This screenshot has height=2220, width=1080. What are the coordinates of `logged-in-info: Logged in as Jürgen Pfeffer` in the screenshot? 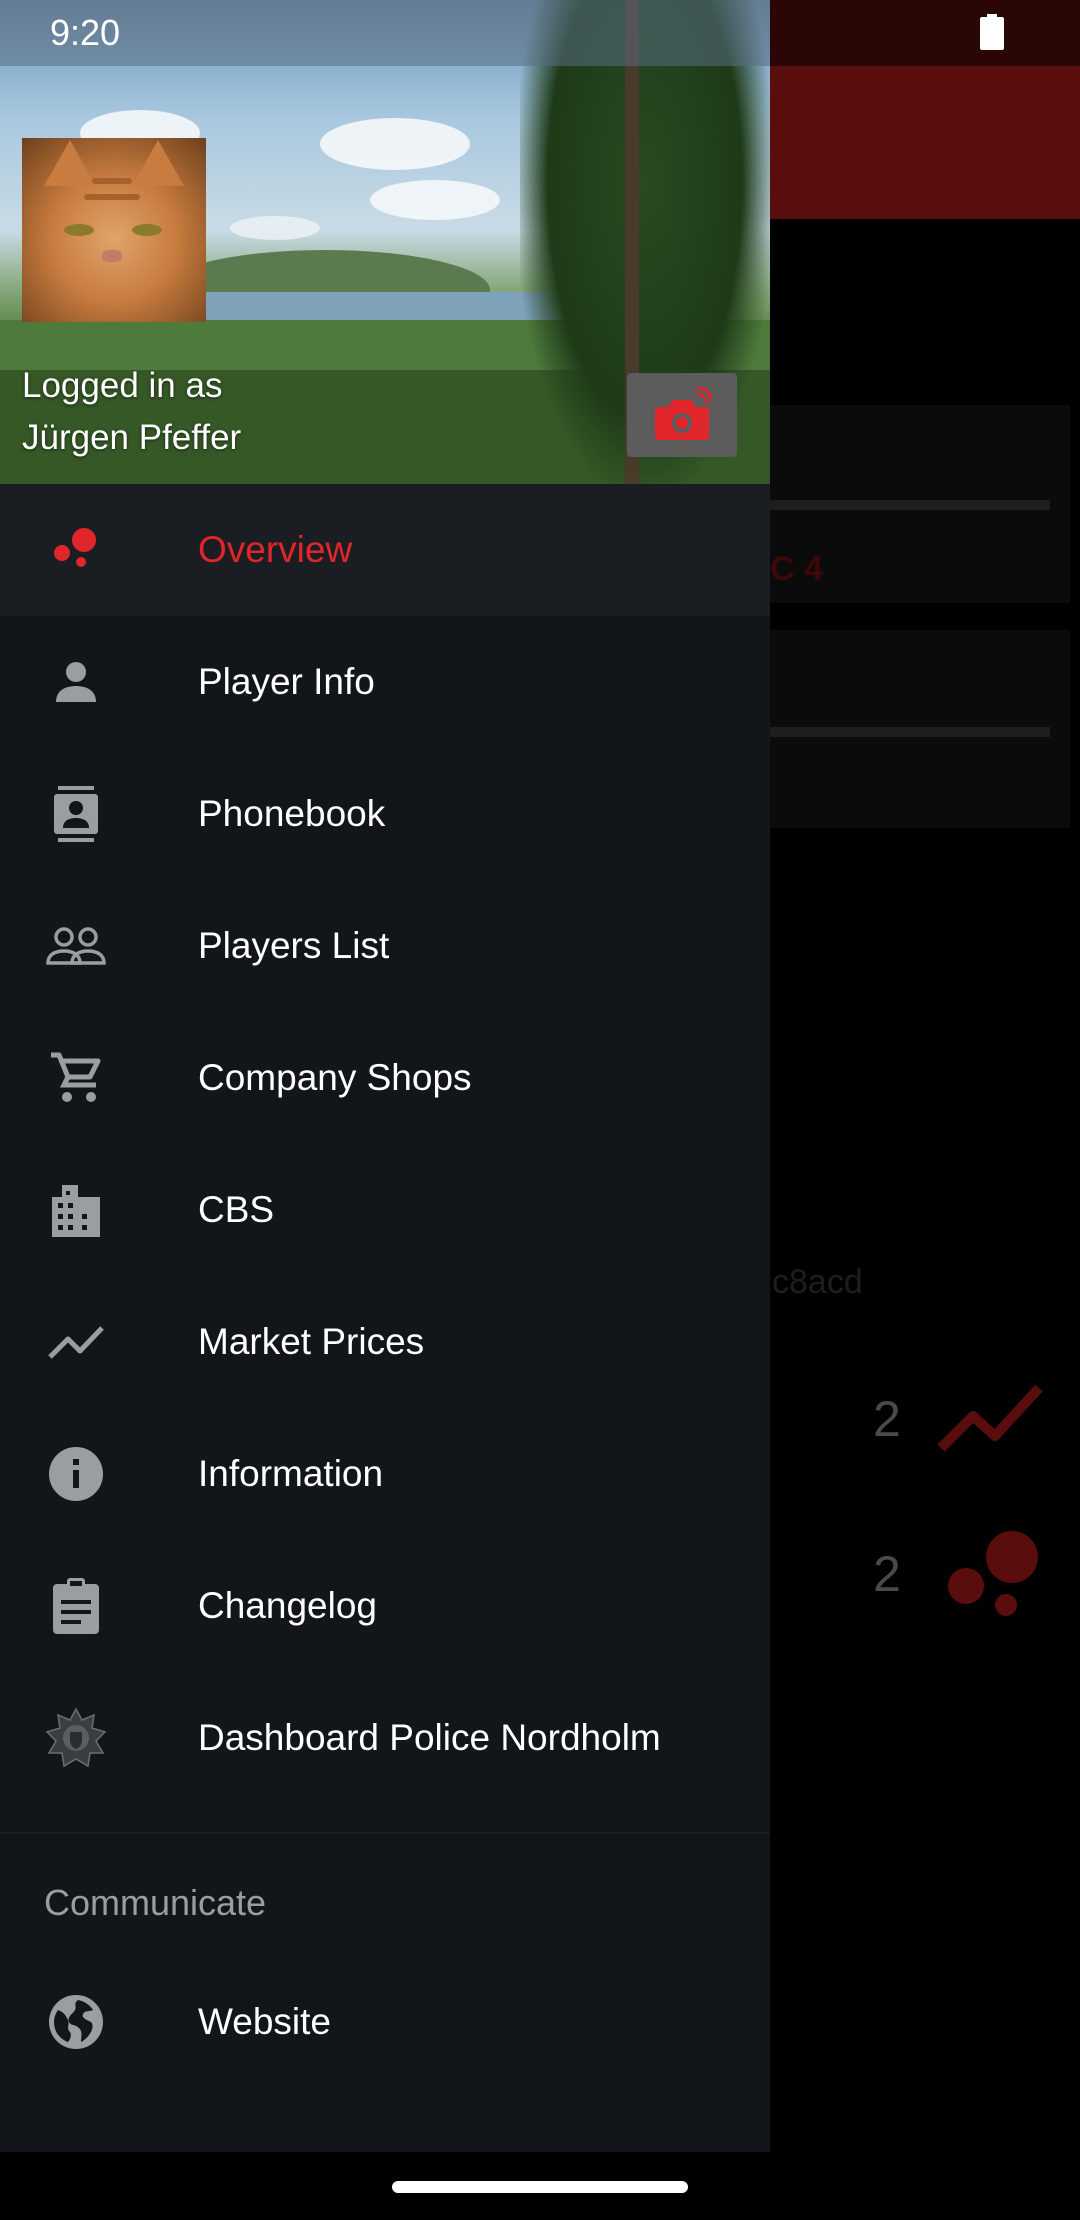 It's located at (131, 412).